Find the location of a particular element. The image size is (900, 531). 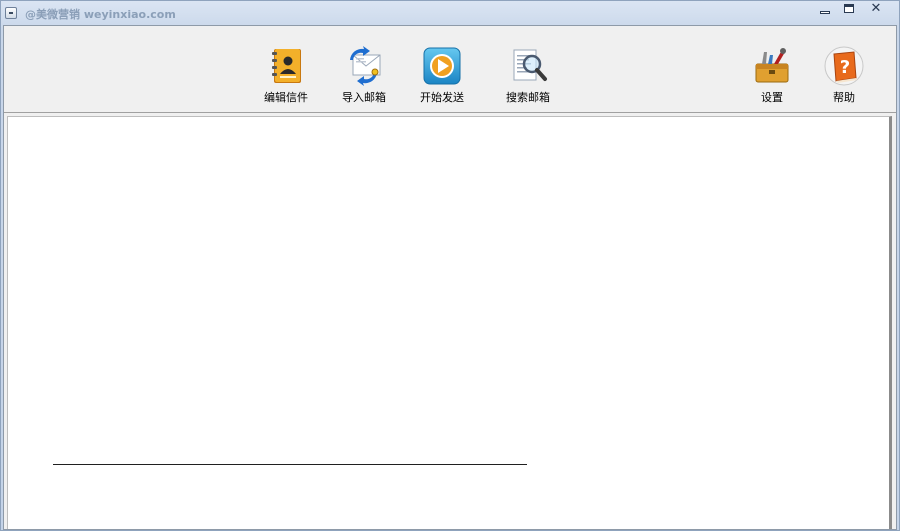

import-mailbox-label: 导入邮箱 is located at coordinates (364, 97).